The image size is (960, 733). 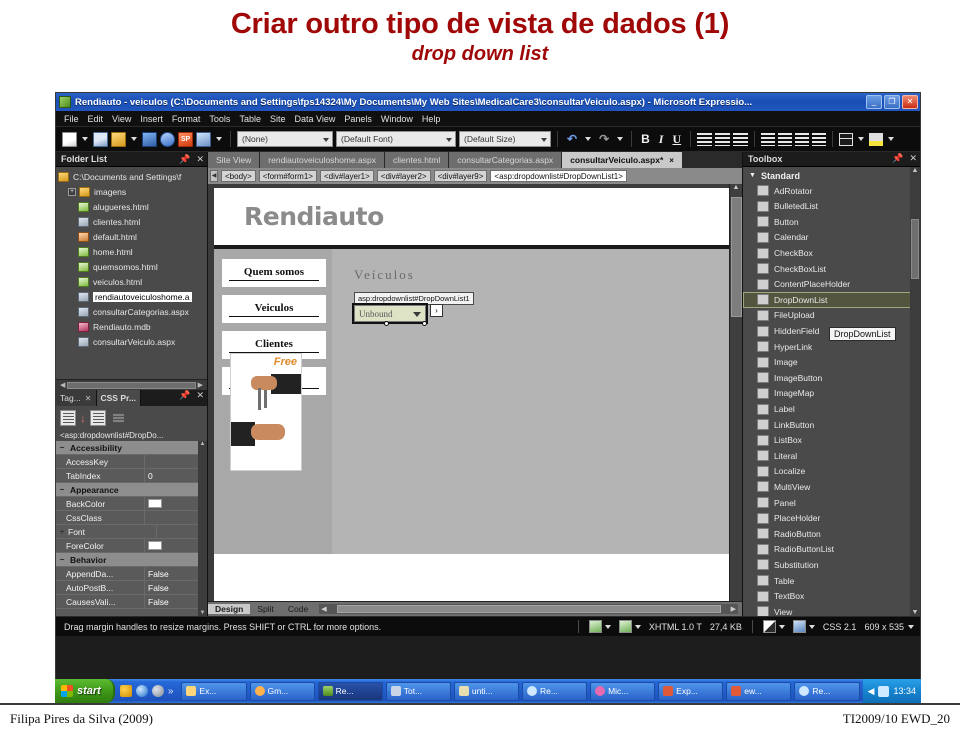 I want to click on property-row-autopostback: AutoPostB... False, so click(x=131, y=588).